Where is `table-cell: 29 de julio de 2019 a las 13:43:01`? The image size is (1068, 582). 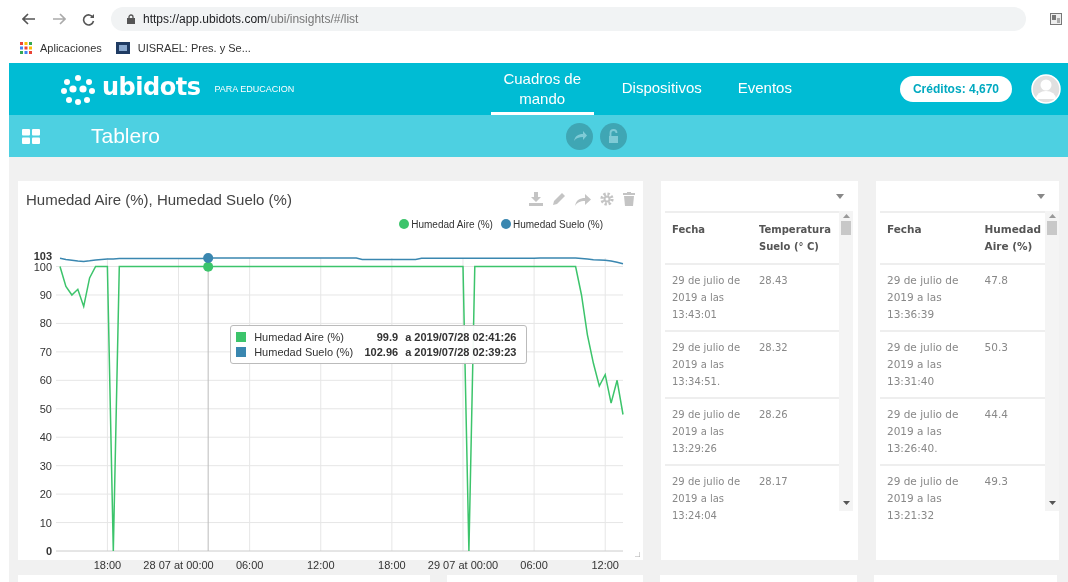
table-cell: 29 de julio de 2019 a las 13:43:01 is located at coordinates (708, 297).